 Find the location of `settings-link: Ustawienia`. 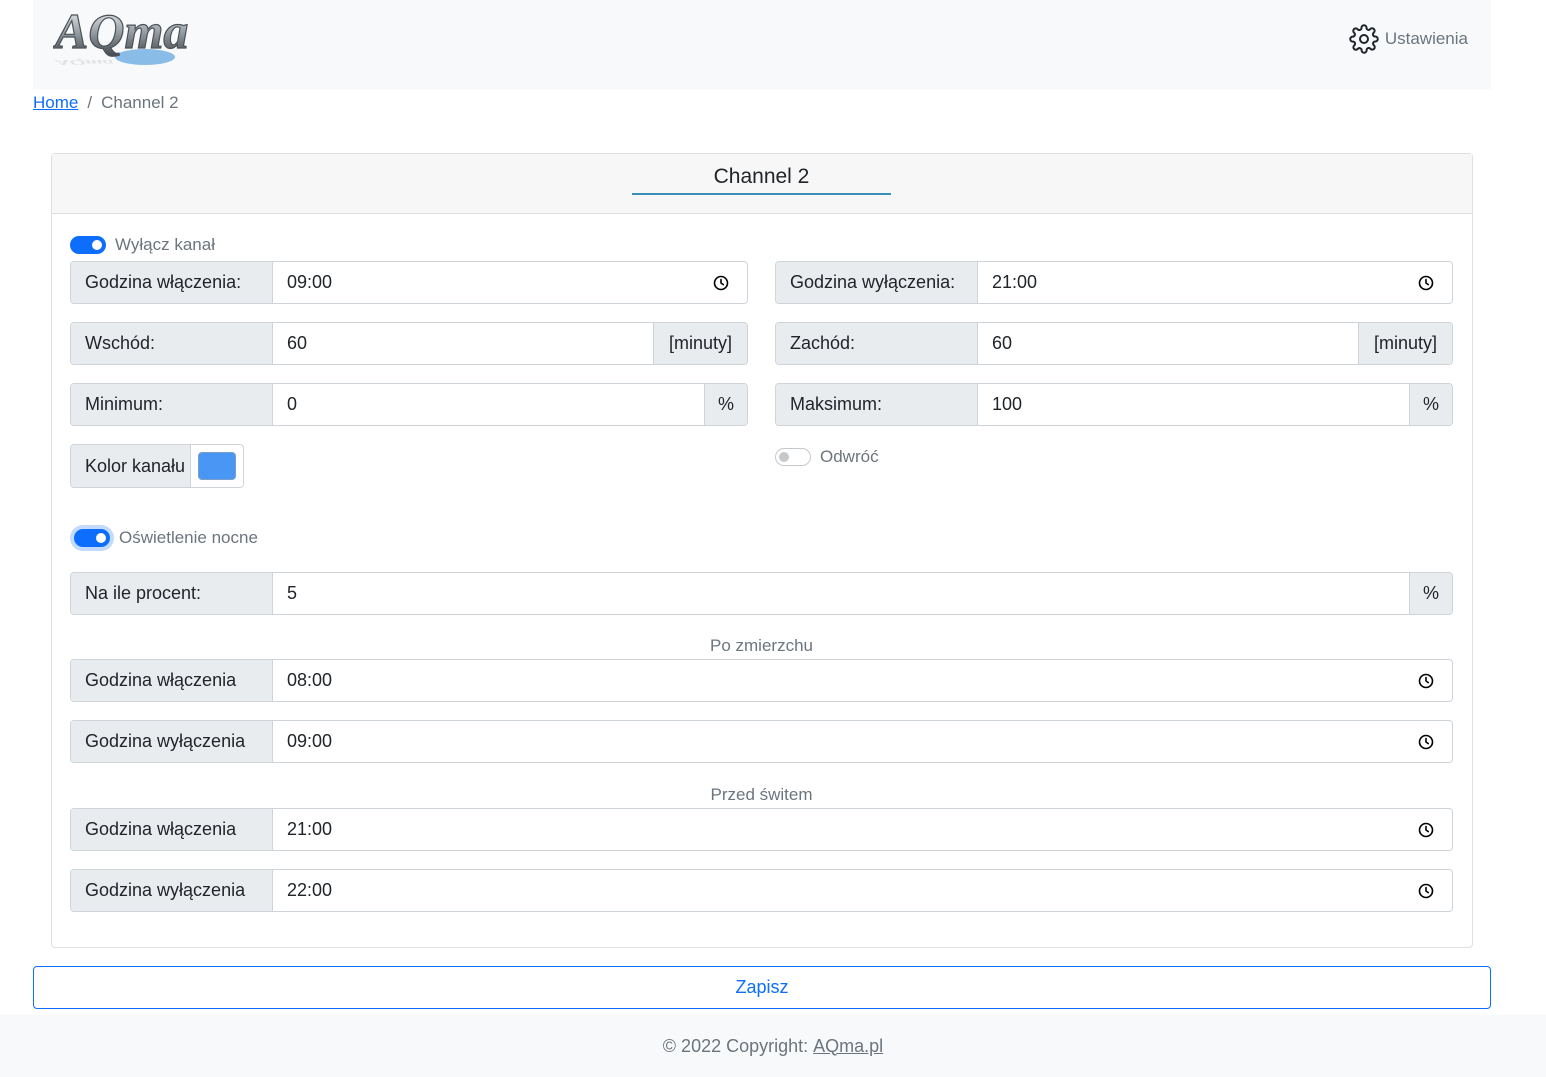

settings-link: Ustawienia is located at coordinates (1408, 39).